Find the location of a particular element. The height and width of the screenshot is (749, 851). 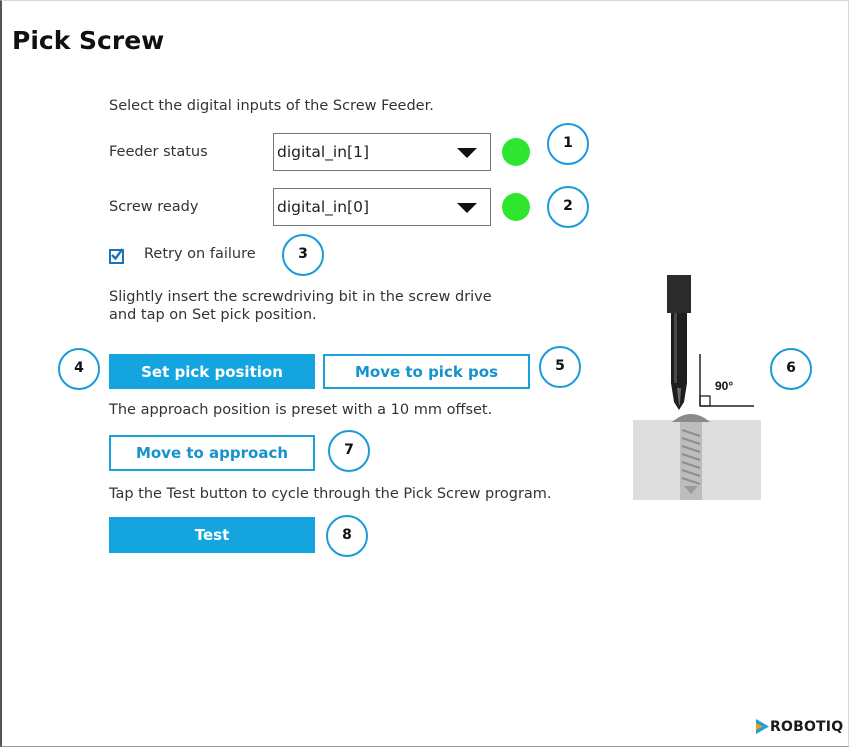

robotiq-logo: ROBOTIQ is located at coordinates (799, 727).